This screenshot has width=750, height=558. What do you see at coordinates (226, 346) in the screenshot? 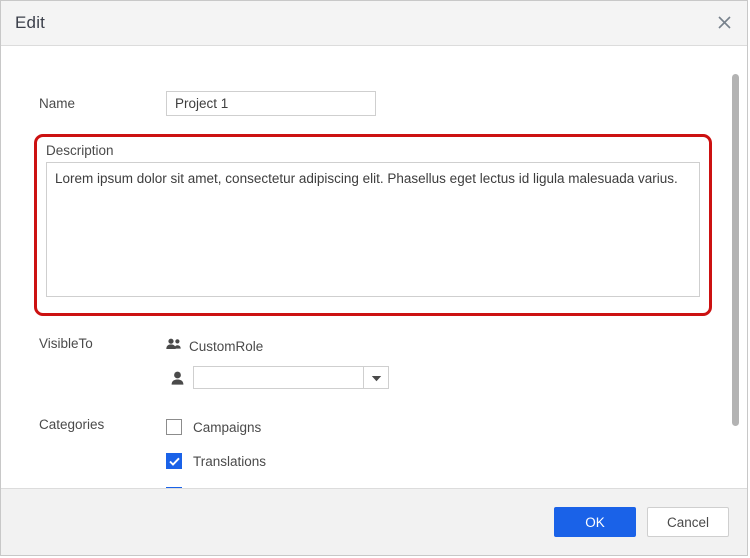
I see `role-name: CustomRole` at bounding box center [226, 346].